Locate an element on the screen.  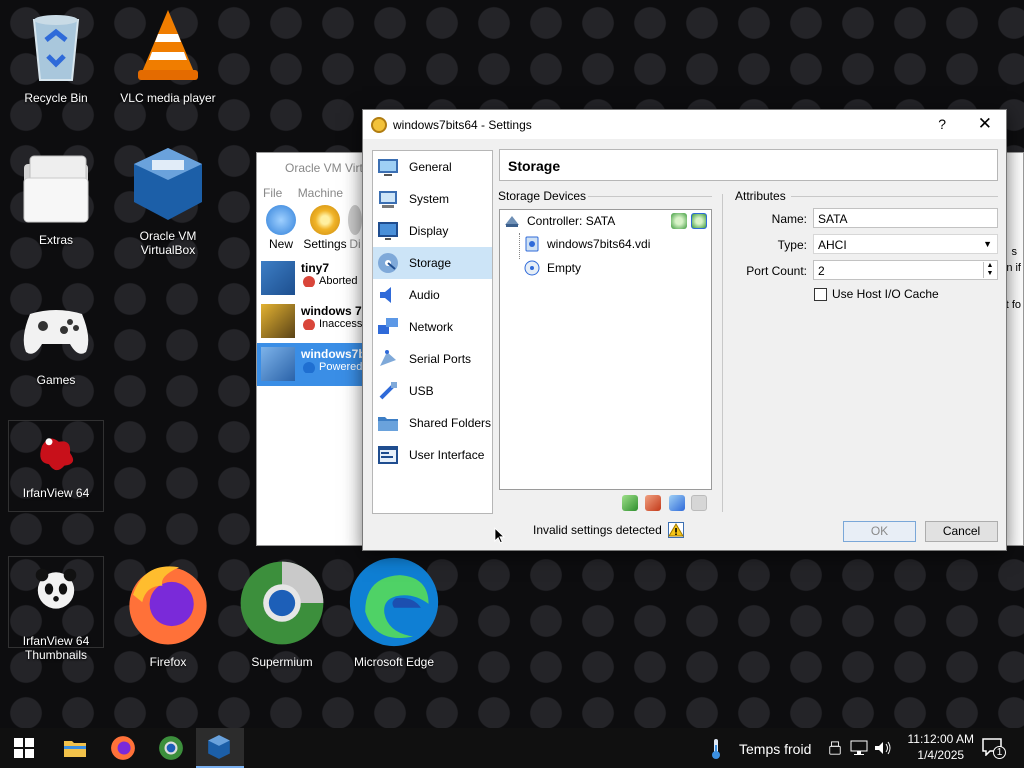
add-controller-button is located at coordinates (630, 503).